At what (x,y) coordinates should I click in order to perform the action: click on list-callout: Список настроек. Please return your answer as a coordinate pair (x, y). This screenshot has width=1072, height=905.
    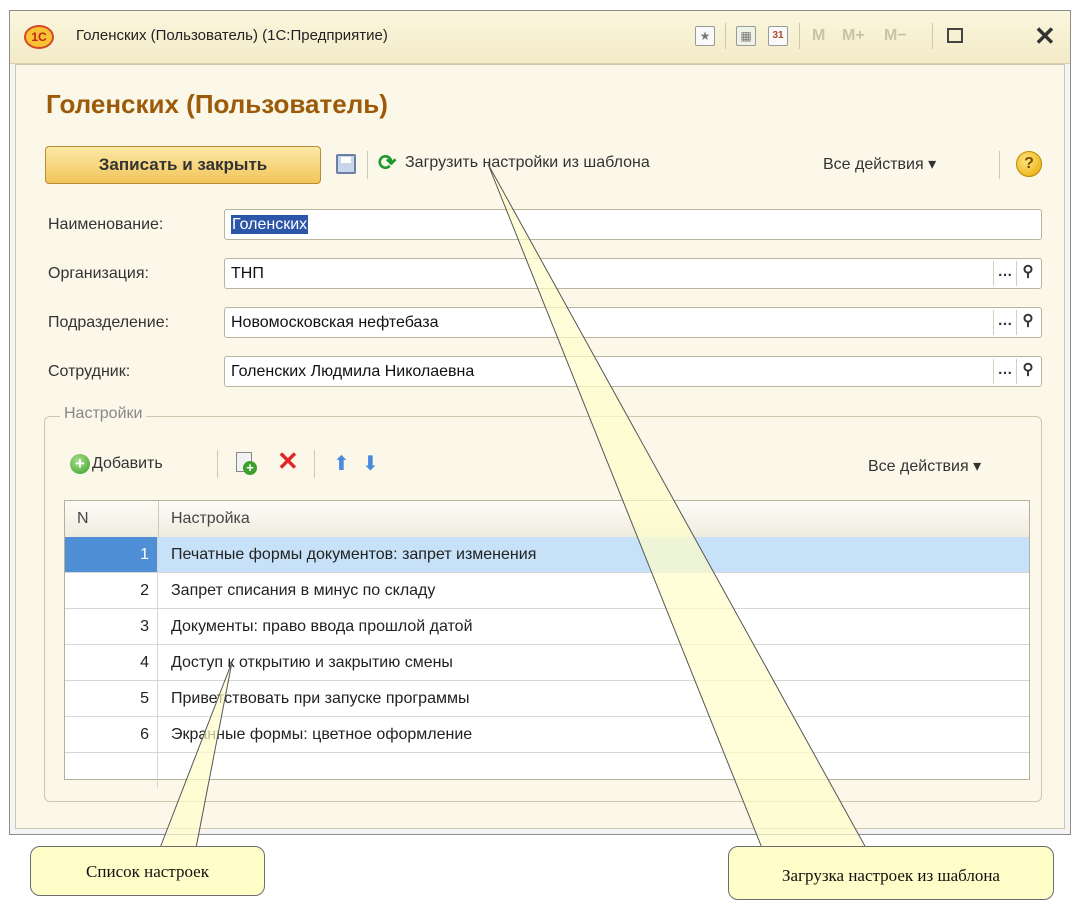
    Looking at the image, I should click on (147, 871).